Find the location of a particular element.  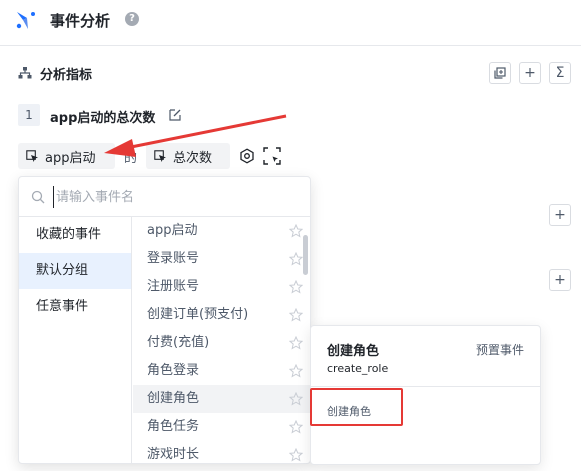

app-header: 事件分析 ? is located at coordinates (290, 23).